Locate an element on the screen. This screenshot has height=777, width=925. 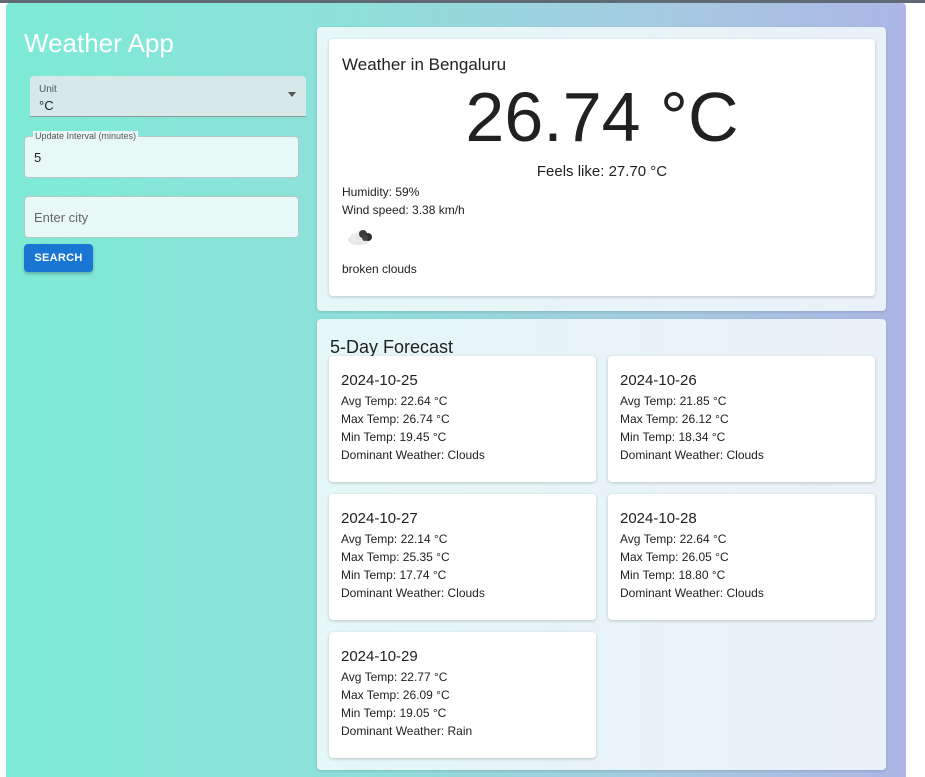
forecast-date: 2024-10-25 is located at coordinates (379, 380).